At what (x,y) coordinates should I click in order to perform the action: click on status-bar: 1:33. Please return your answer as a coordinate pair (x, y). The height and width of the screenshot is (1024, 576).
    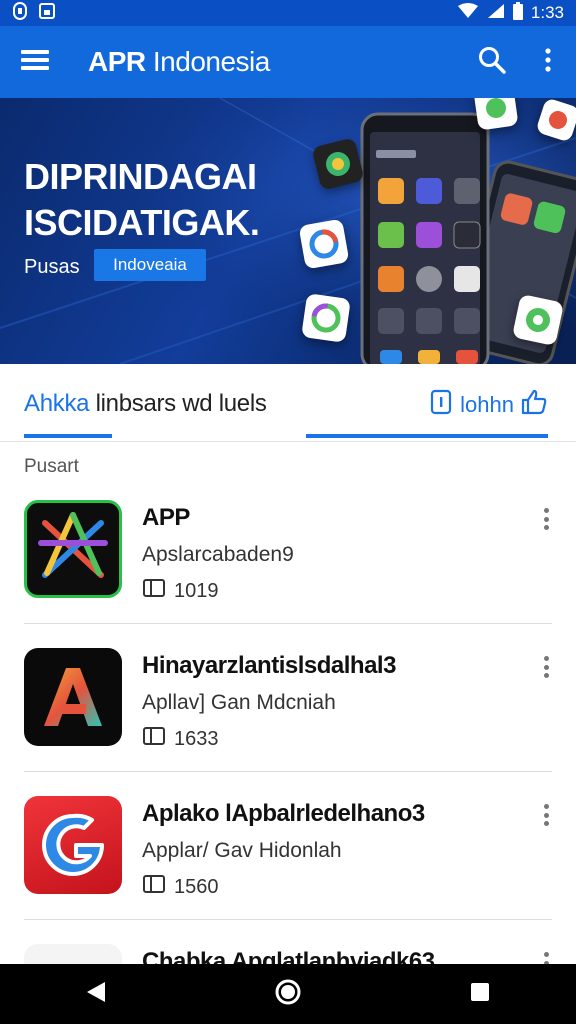
    Looking at the image, I should click on (288, 13).